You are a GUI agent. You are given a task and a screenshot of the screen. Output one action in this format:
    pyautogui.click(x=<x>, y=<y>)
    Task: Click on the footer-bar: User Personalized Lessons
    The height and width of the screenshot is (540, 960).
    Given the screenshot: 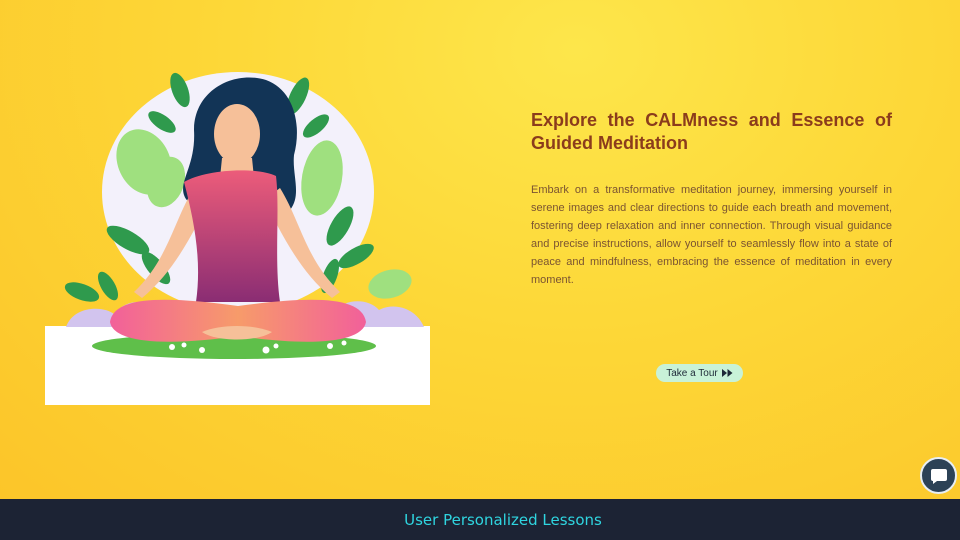 What is the action you would take?
    pyautogui.click(x=480, y=519)
    